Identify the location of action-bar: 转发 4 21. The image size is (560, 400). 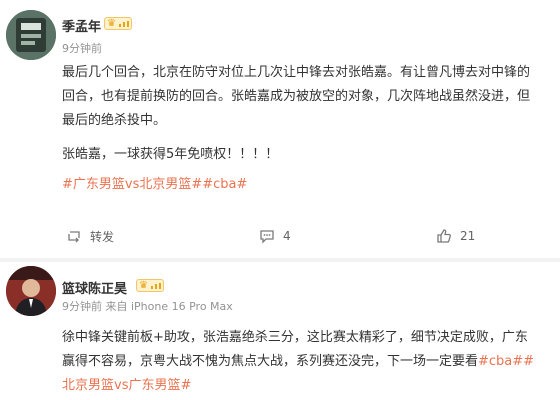
(280, 236).